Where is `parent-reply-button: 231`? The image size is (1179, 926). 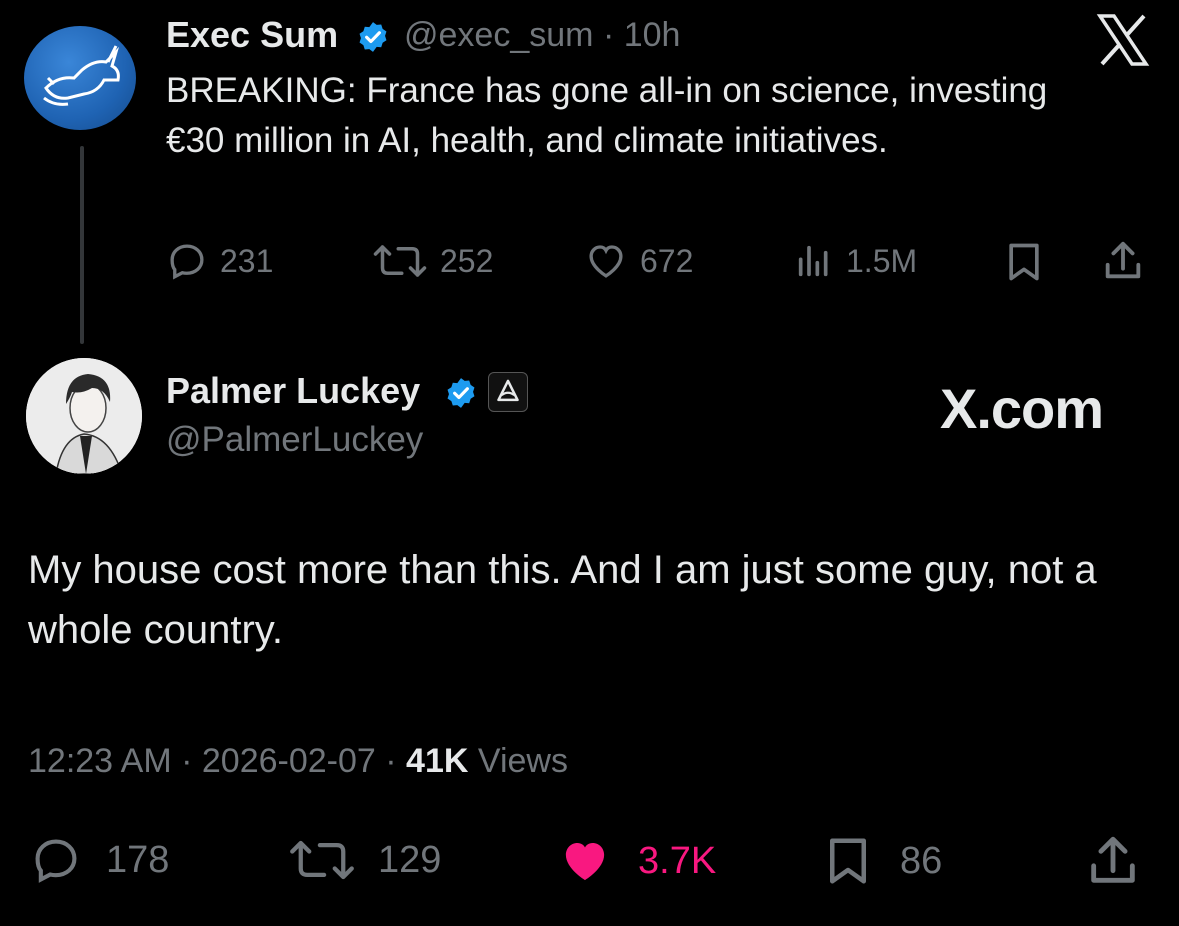
parent-reply-button: 231 is located at coordinates (219, 261).